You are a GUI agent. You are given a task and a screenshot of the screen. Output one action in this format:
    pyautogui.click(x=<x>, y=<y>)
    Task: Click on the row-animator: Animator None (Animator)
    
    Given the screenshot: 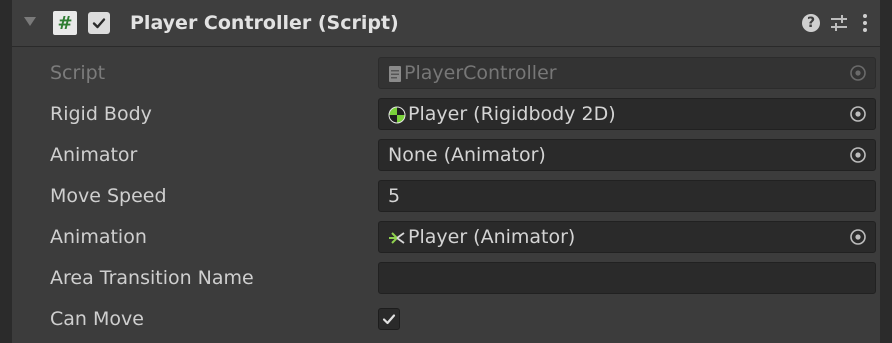 What is the action you would take?
    pyautogui.click(x=446, y=155)
    